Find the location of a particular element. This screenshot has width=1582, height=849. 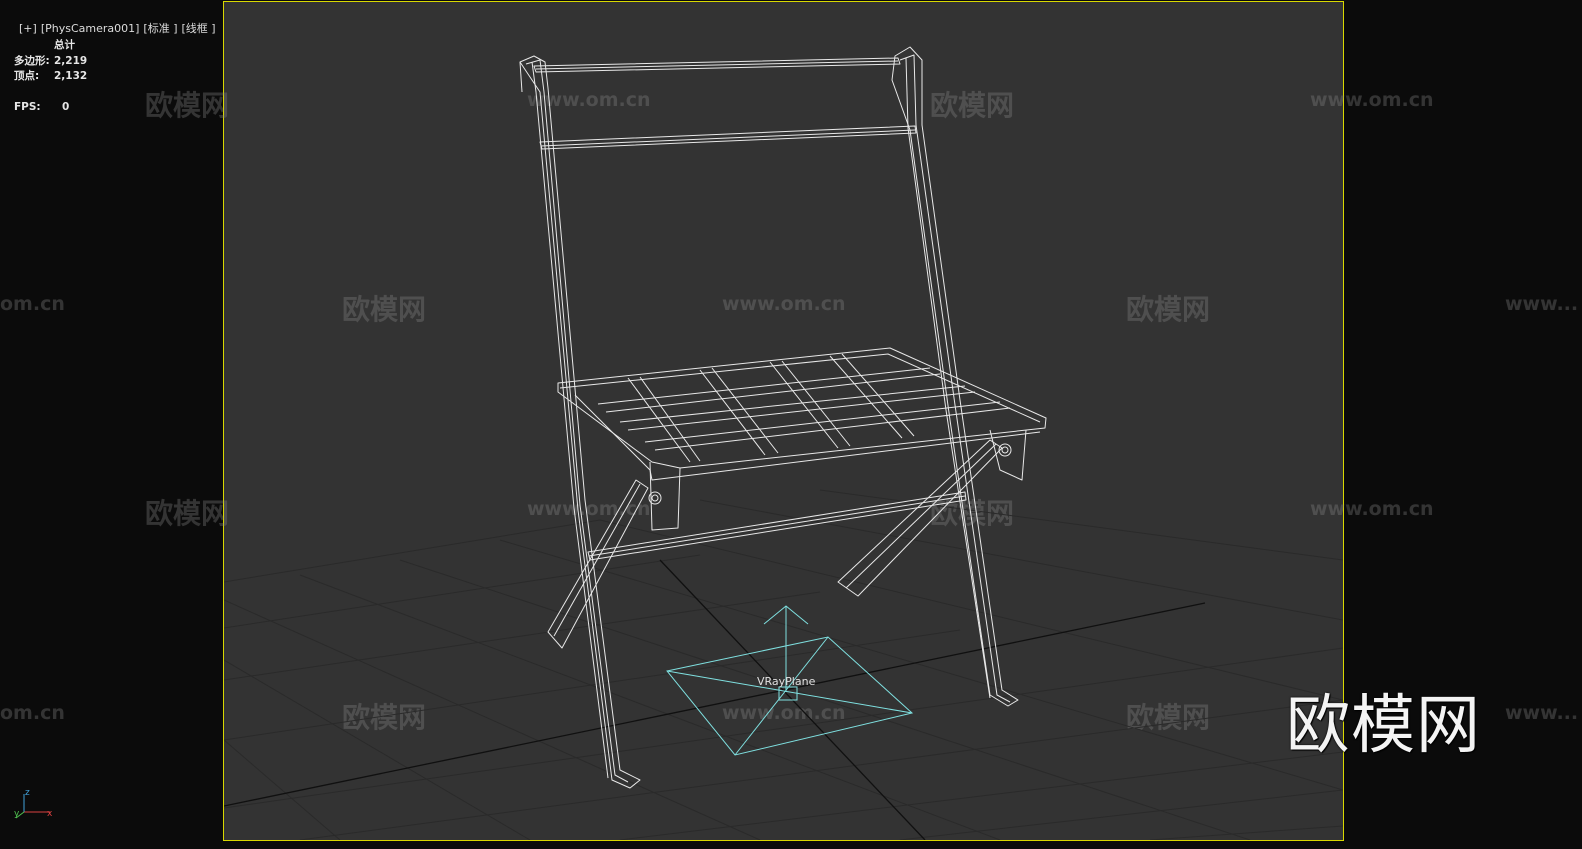

gizmo-z-label: z is located at coordinates (27, 793).